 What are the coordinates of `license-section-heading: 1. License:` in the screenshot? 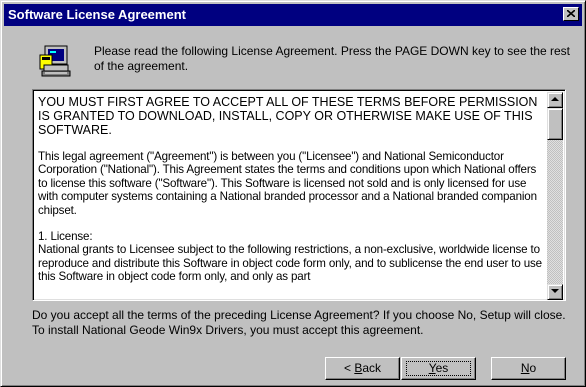 It's located at (65, 237).